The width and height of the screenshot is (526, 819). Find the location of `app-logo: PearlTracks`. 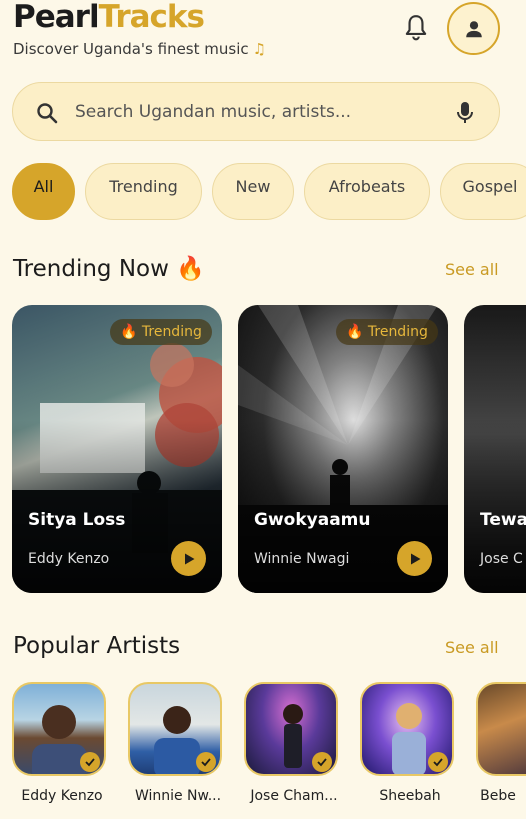

app-logo: PearlTracks is located at coordinates (109, 17).